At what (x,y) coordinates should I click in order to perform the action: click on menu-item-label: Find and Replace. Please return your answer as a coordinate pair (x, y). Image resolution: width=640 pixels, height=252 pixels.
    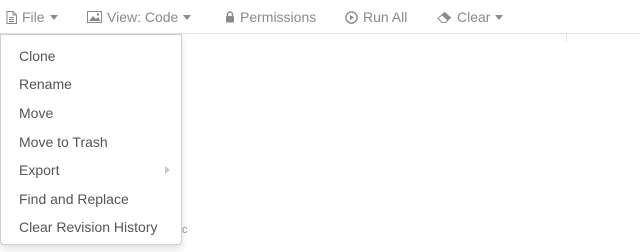
    Looking at the image, I should click on (74, 199).